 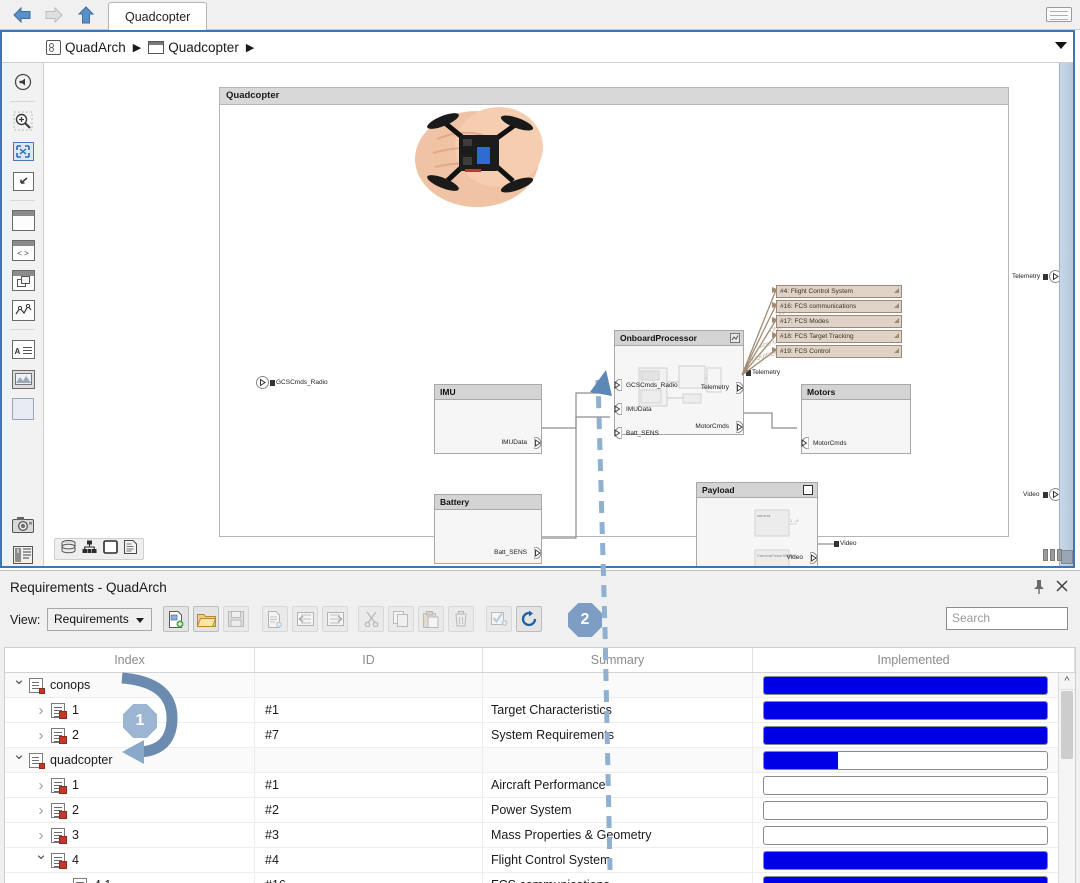 What do you see at coordinates (757, 524) in the screenshot?
I see `block-payload: Payload camera CameraPowerSwitch 1→4 Vid` at bounding box center [757, 524].